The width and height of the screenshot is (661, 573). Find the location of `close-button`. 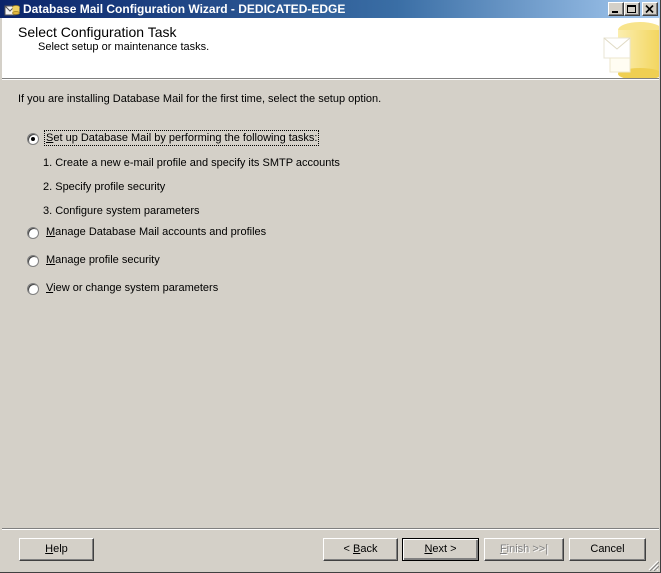

close-button is located at coordinates (650, 9).